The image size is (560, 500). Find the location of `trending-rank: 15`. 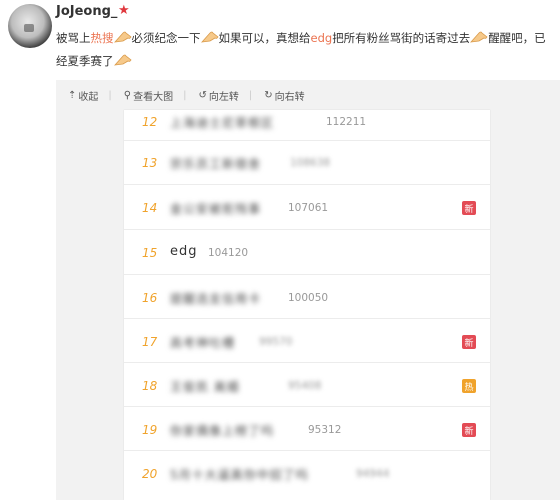

trending-rank: 15 is located at coordinates (150, 253).